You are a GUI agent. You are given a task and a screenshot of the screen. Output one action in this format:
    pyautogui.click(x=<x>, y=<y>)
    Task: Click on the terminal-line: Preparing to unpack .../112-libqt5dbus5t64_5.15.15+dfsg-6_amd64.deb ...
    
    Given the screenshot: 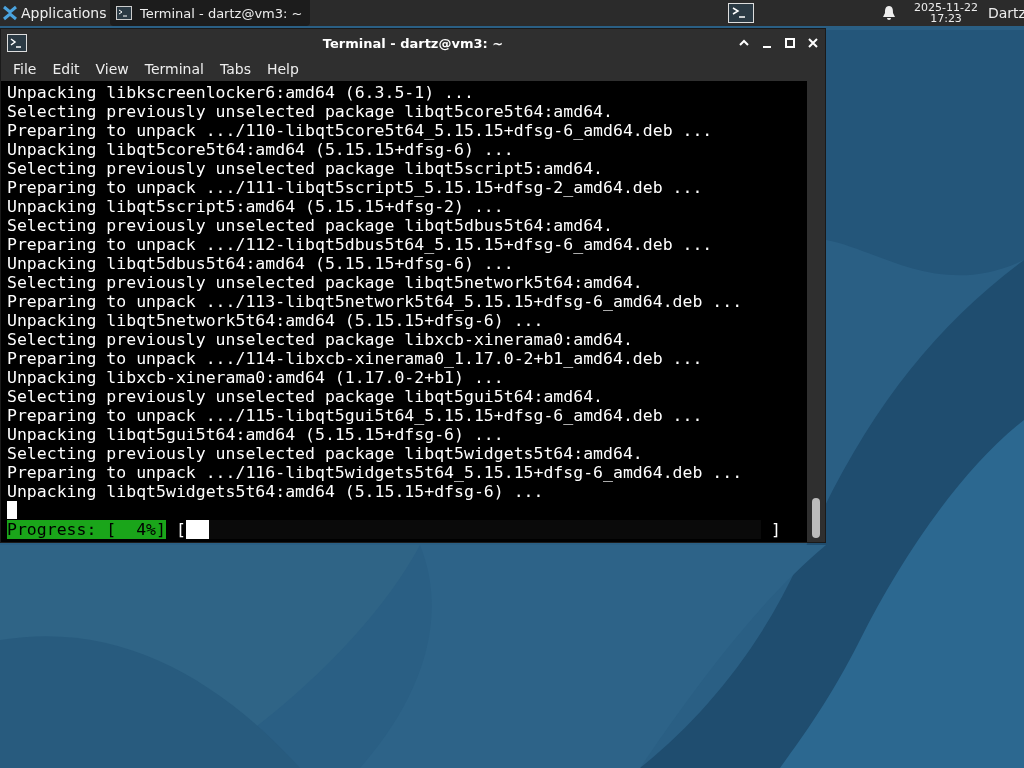 What is the action you would take?
    pyautogui.click(x=360, y=244)
    